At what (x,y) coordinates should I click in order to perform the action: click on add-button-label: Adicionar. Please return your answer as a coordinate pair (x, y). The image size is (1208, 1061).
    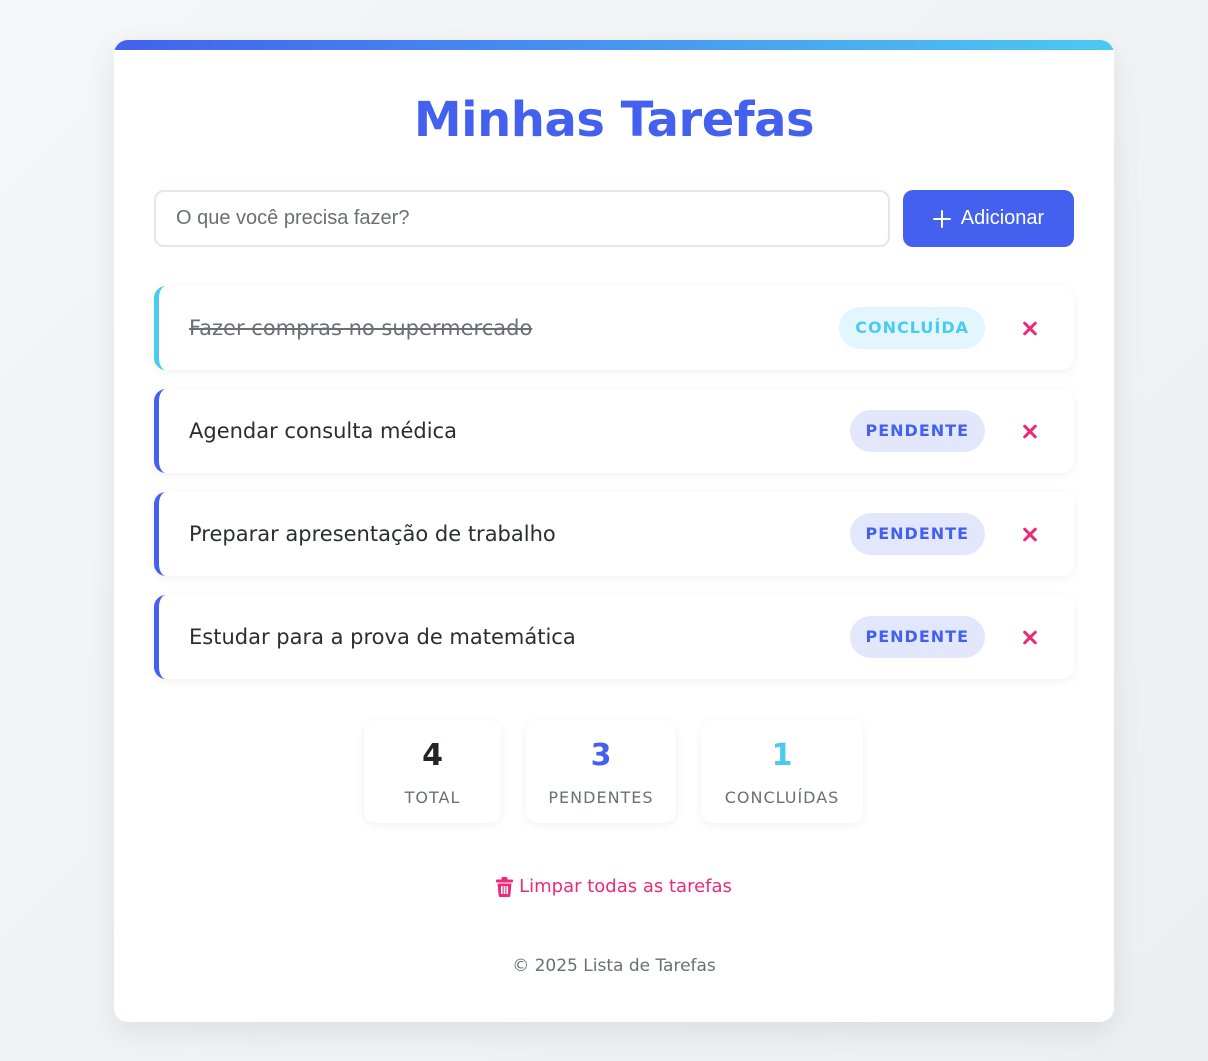
    Looking at the image, I should click on (1002, 218).